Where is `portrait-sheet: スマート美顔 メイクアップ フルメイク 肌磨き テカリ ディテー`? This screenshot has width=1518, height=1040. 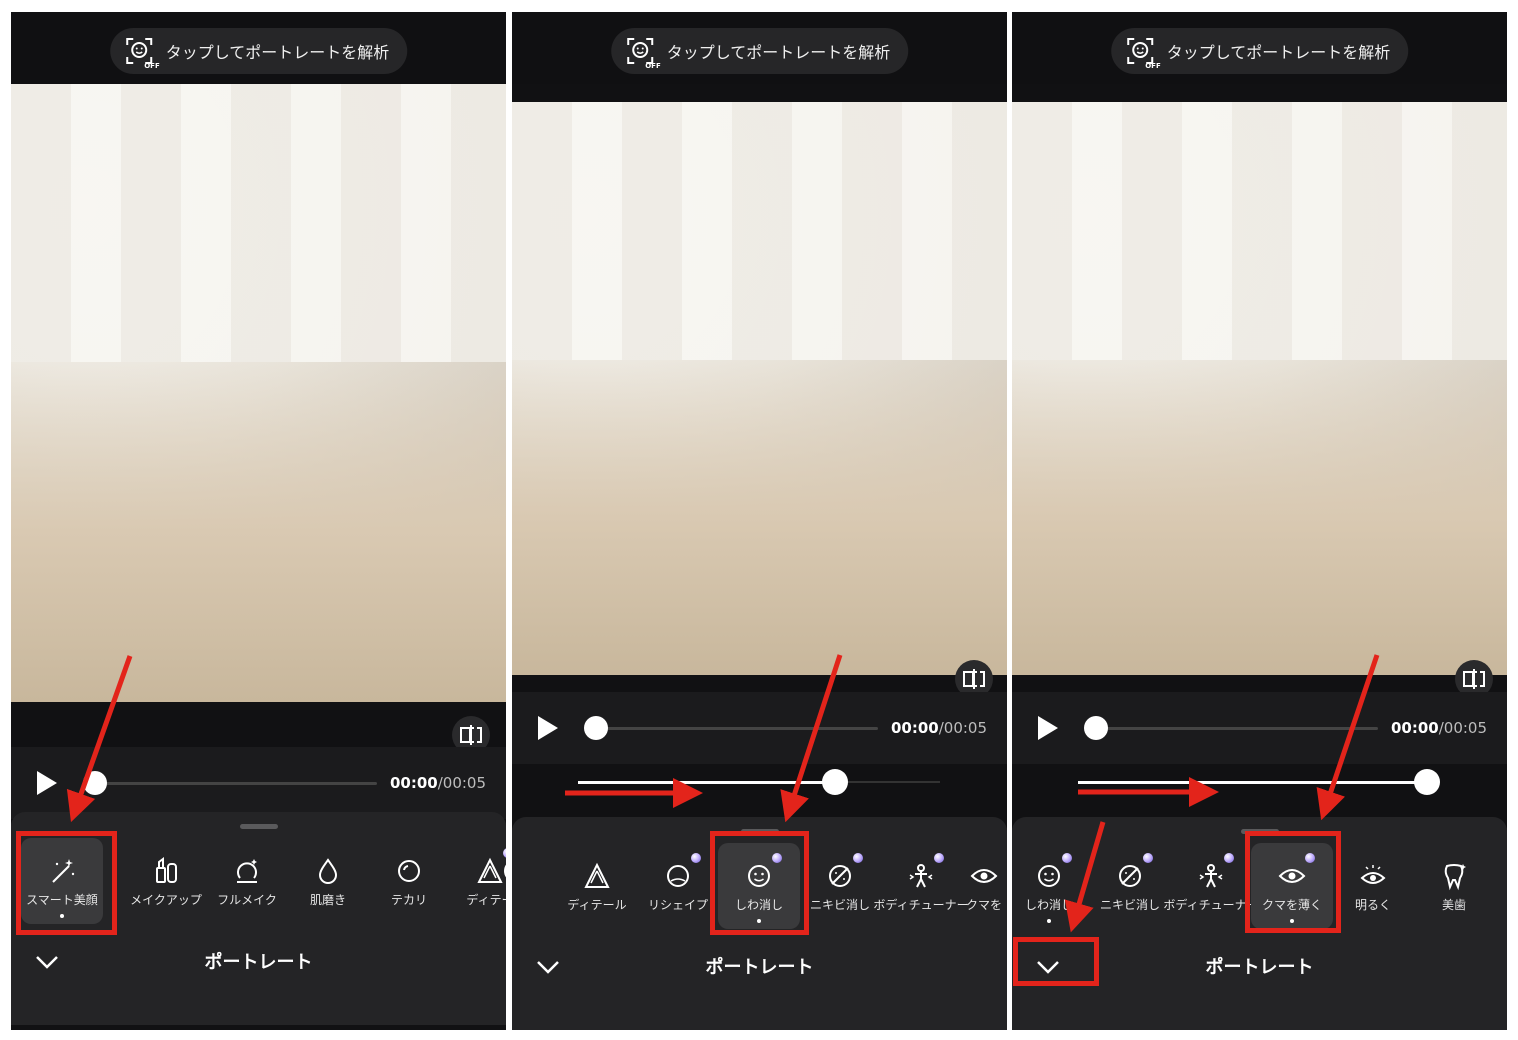 portrait-sheet: スマート美顔 メイクアップ フルメイク 肌磨き テカリ ディテー is located at coordinates (258, 918).